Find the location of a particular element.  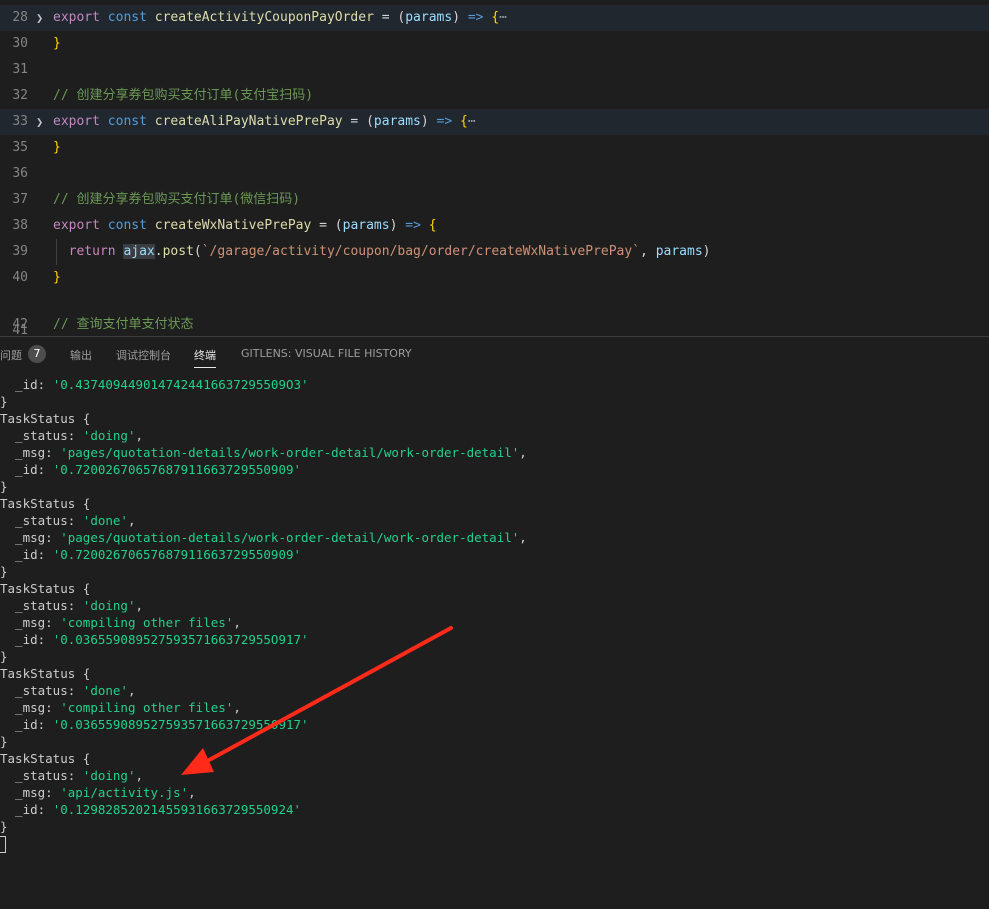

line-number: 42 is located at coordinates (20, 324).